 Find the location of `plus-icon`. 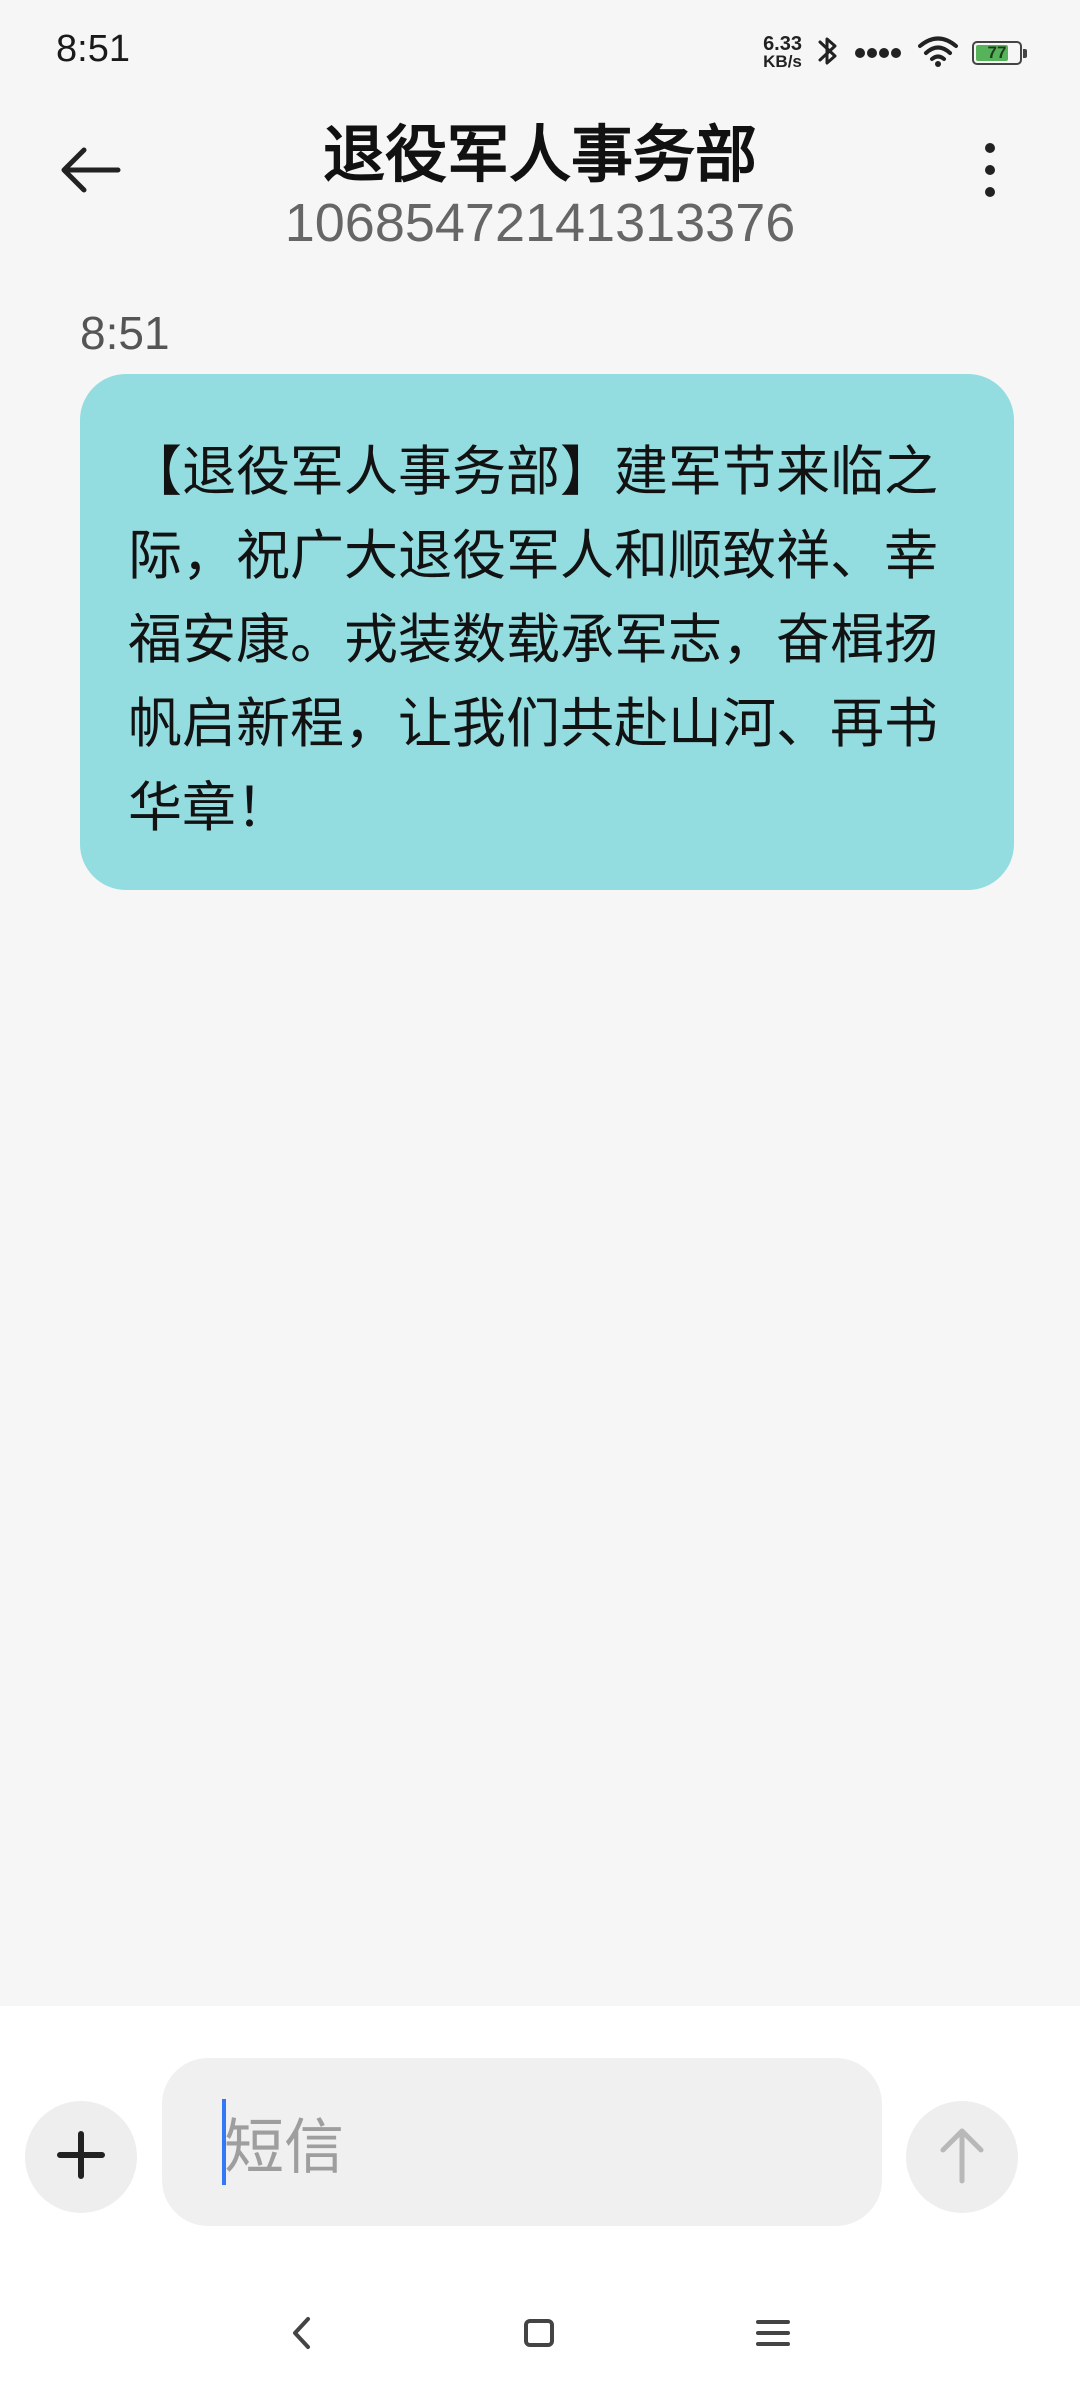

plus-icon is located at coordinates (81, 2157).